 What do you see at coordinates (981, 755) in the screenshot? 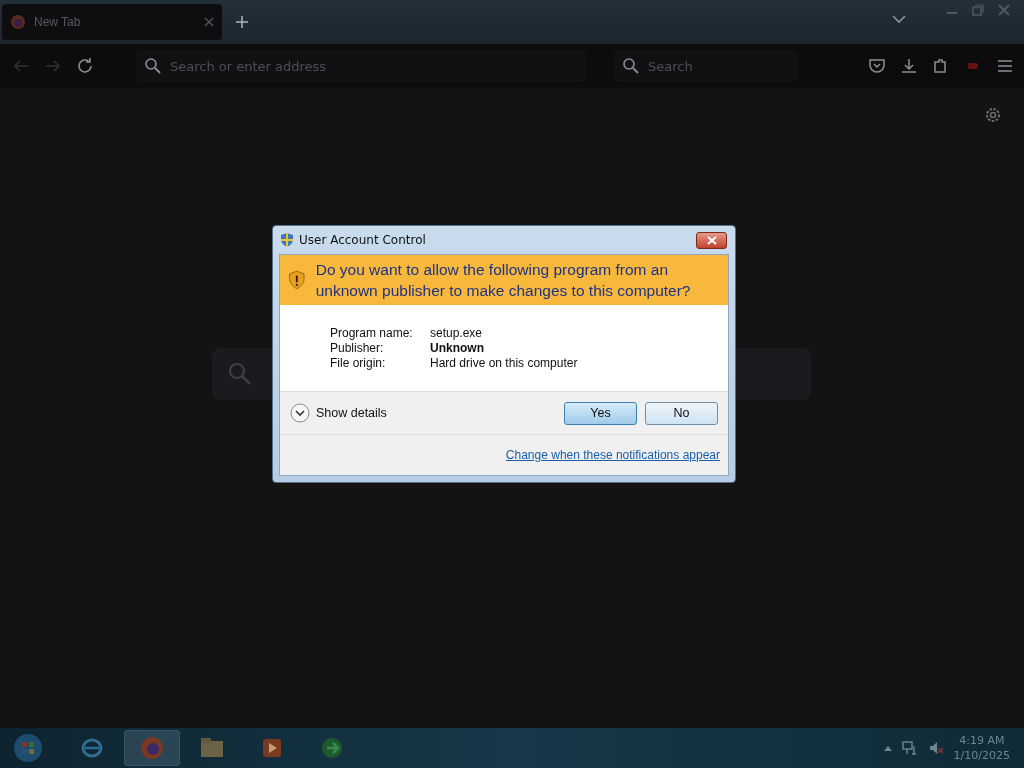
I see `clock-date: 1/10/2025` at bounding box center [981, 755].